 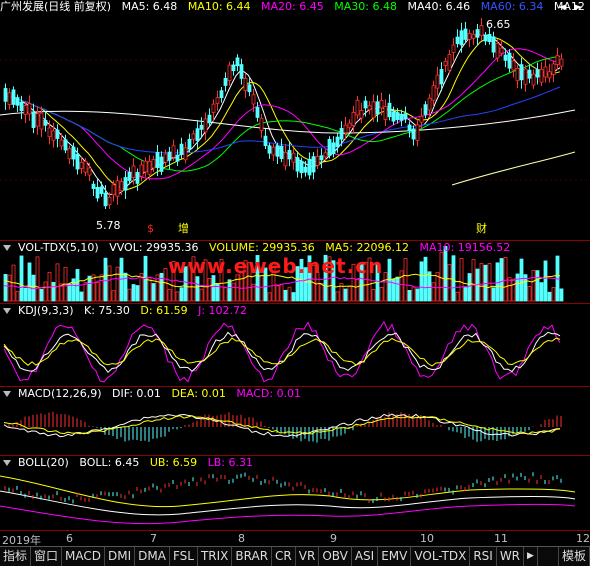 What do you see at coordinates (152, 556) in the screenshot?
I see `tab-dma: DMA` at bounding box center [152, 556].